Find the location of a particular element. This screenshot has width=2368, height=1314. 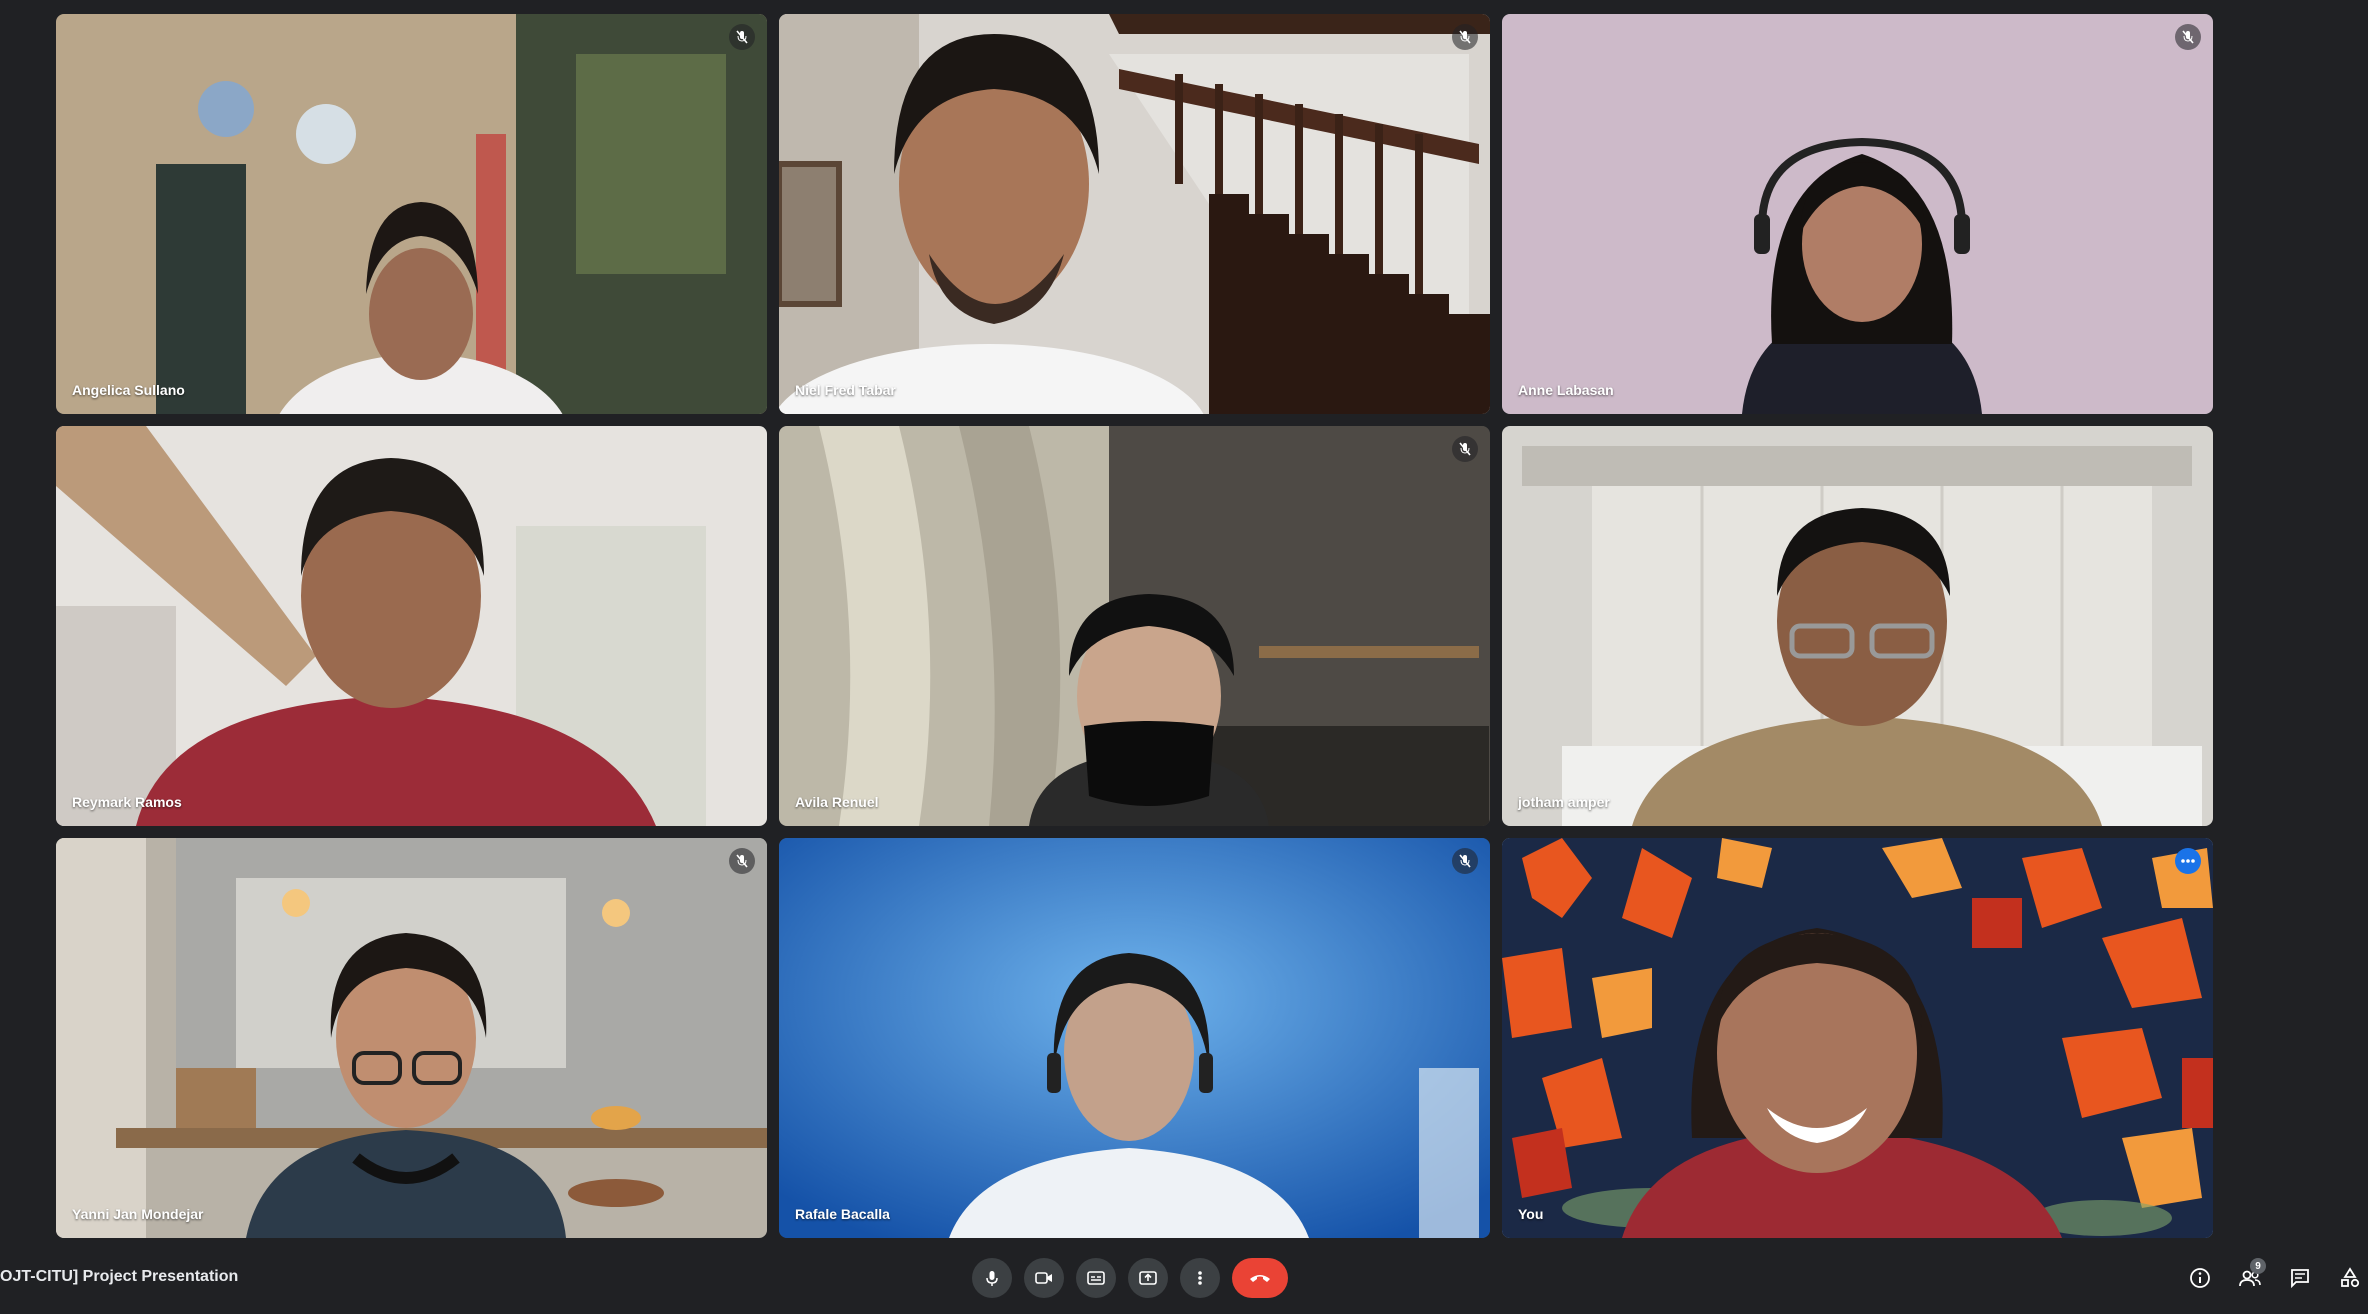

participant-name: Niel Fred Tabar is located at coordinates (845, 390).